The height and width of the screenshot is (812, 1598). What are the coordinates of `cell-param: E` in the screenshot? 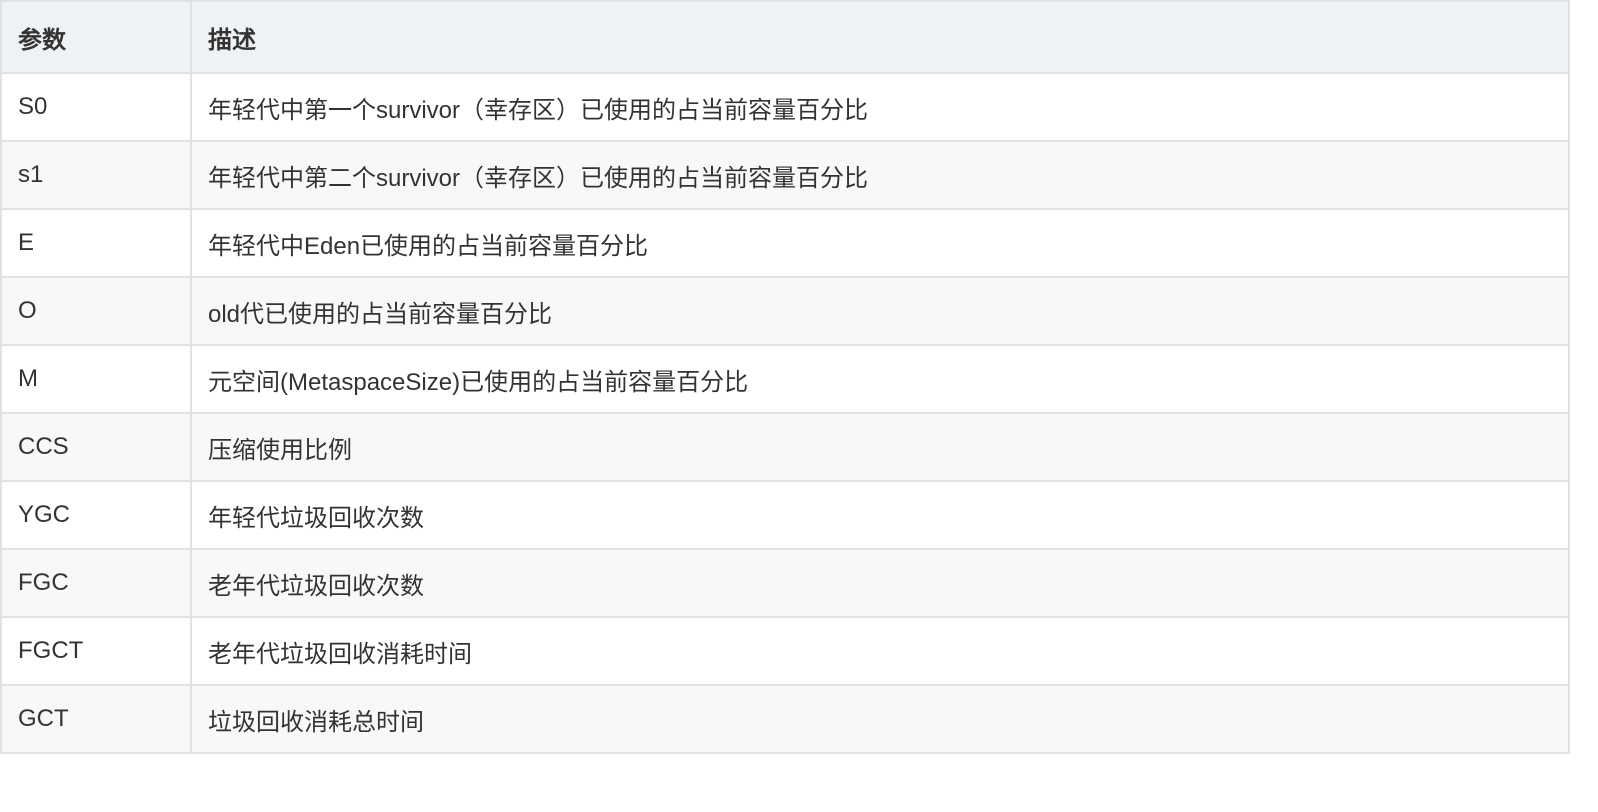 It's located at (96, 243).